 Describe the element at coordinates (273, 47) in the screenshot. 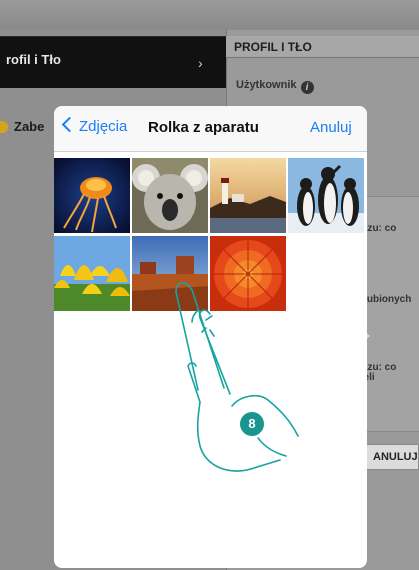

I see `profile-section-title: PROFIL I TŁO` at that location.